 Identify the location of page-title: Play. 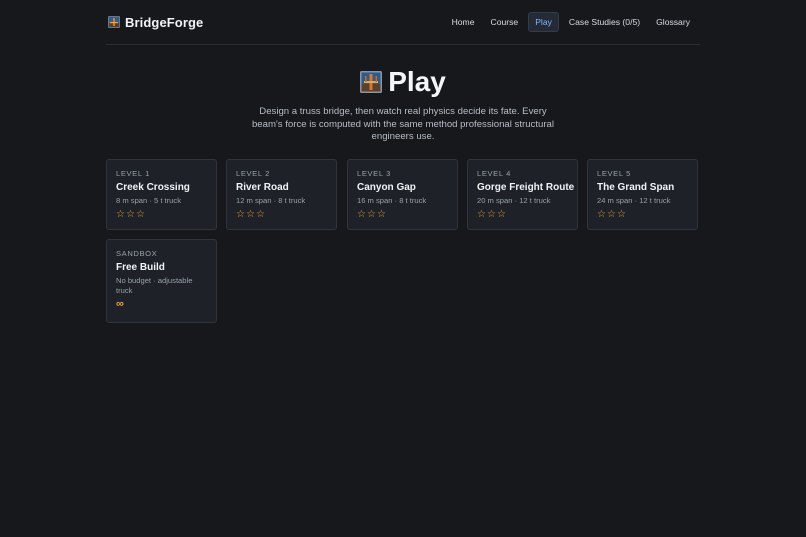
(403, 82).